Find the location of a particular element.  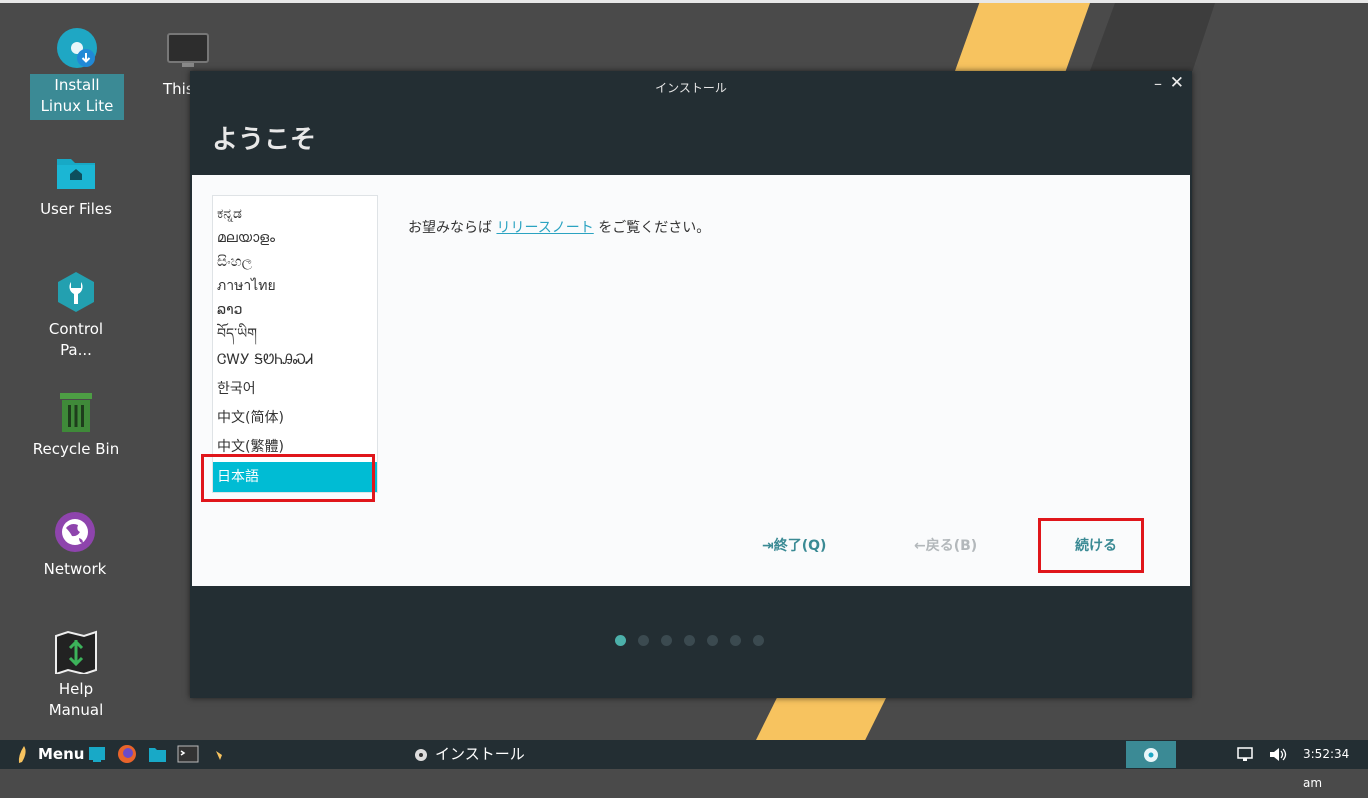

desktop-icon-help-manual: Help Manual is located at coordinates (76, 677).